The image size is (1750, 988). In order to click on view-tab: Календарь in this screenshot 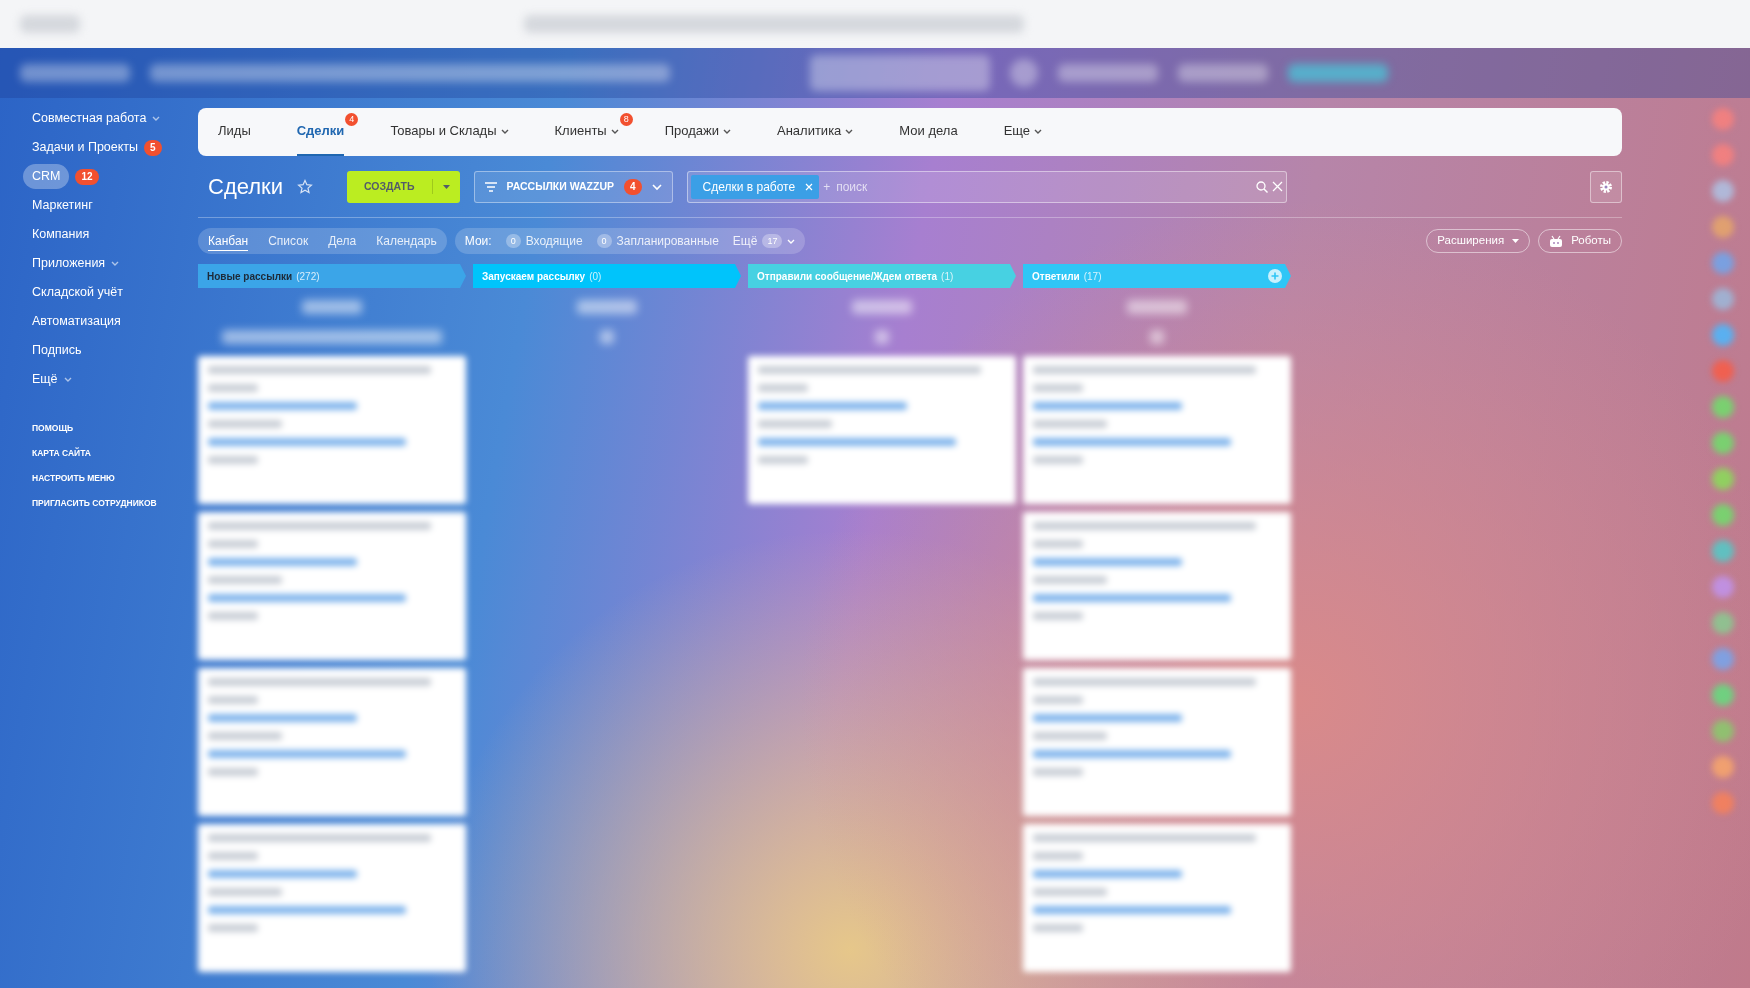, I will do `click(406, 241)`.